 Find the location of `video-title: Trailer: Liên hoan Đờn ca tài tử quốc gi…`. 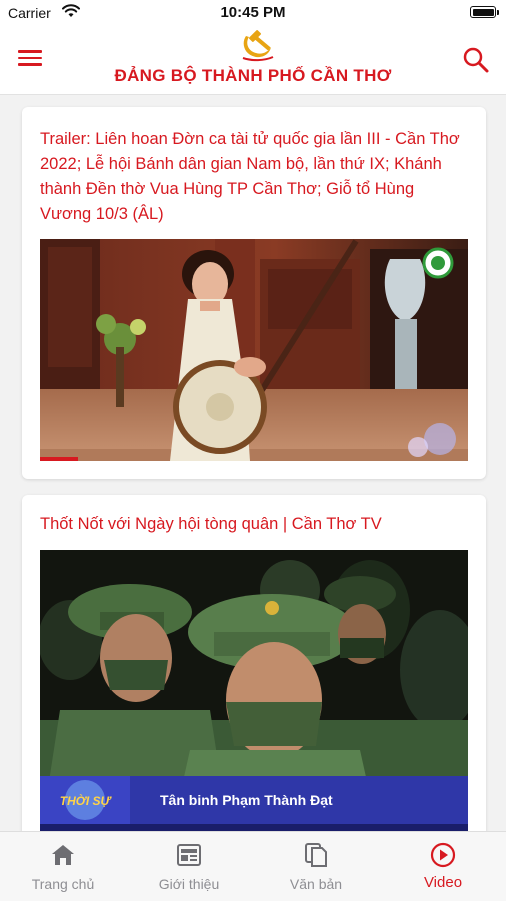

video-title: Trailer: Liên hoan Đờn ca tài tử quốc gi… is located at coordinates (254, 177).